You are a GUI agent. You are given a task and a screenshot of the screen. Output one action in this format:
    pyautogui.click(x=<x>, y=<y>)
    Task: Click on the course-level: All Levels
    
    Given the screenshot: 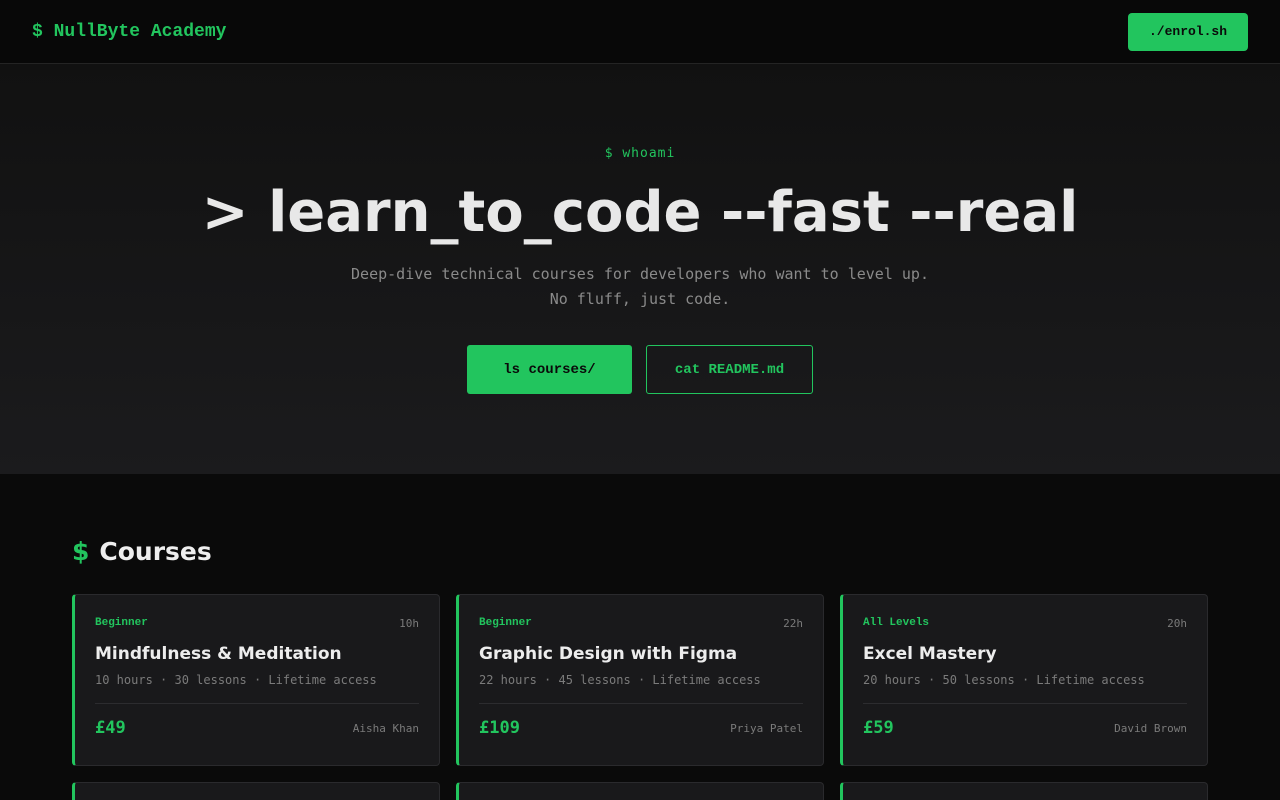 What is the action you would take?
    pyautogui.click(x=896, y=623)
    